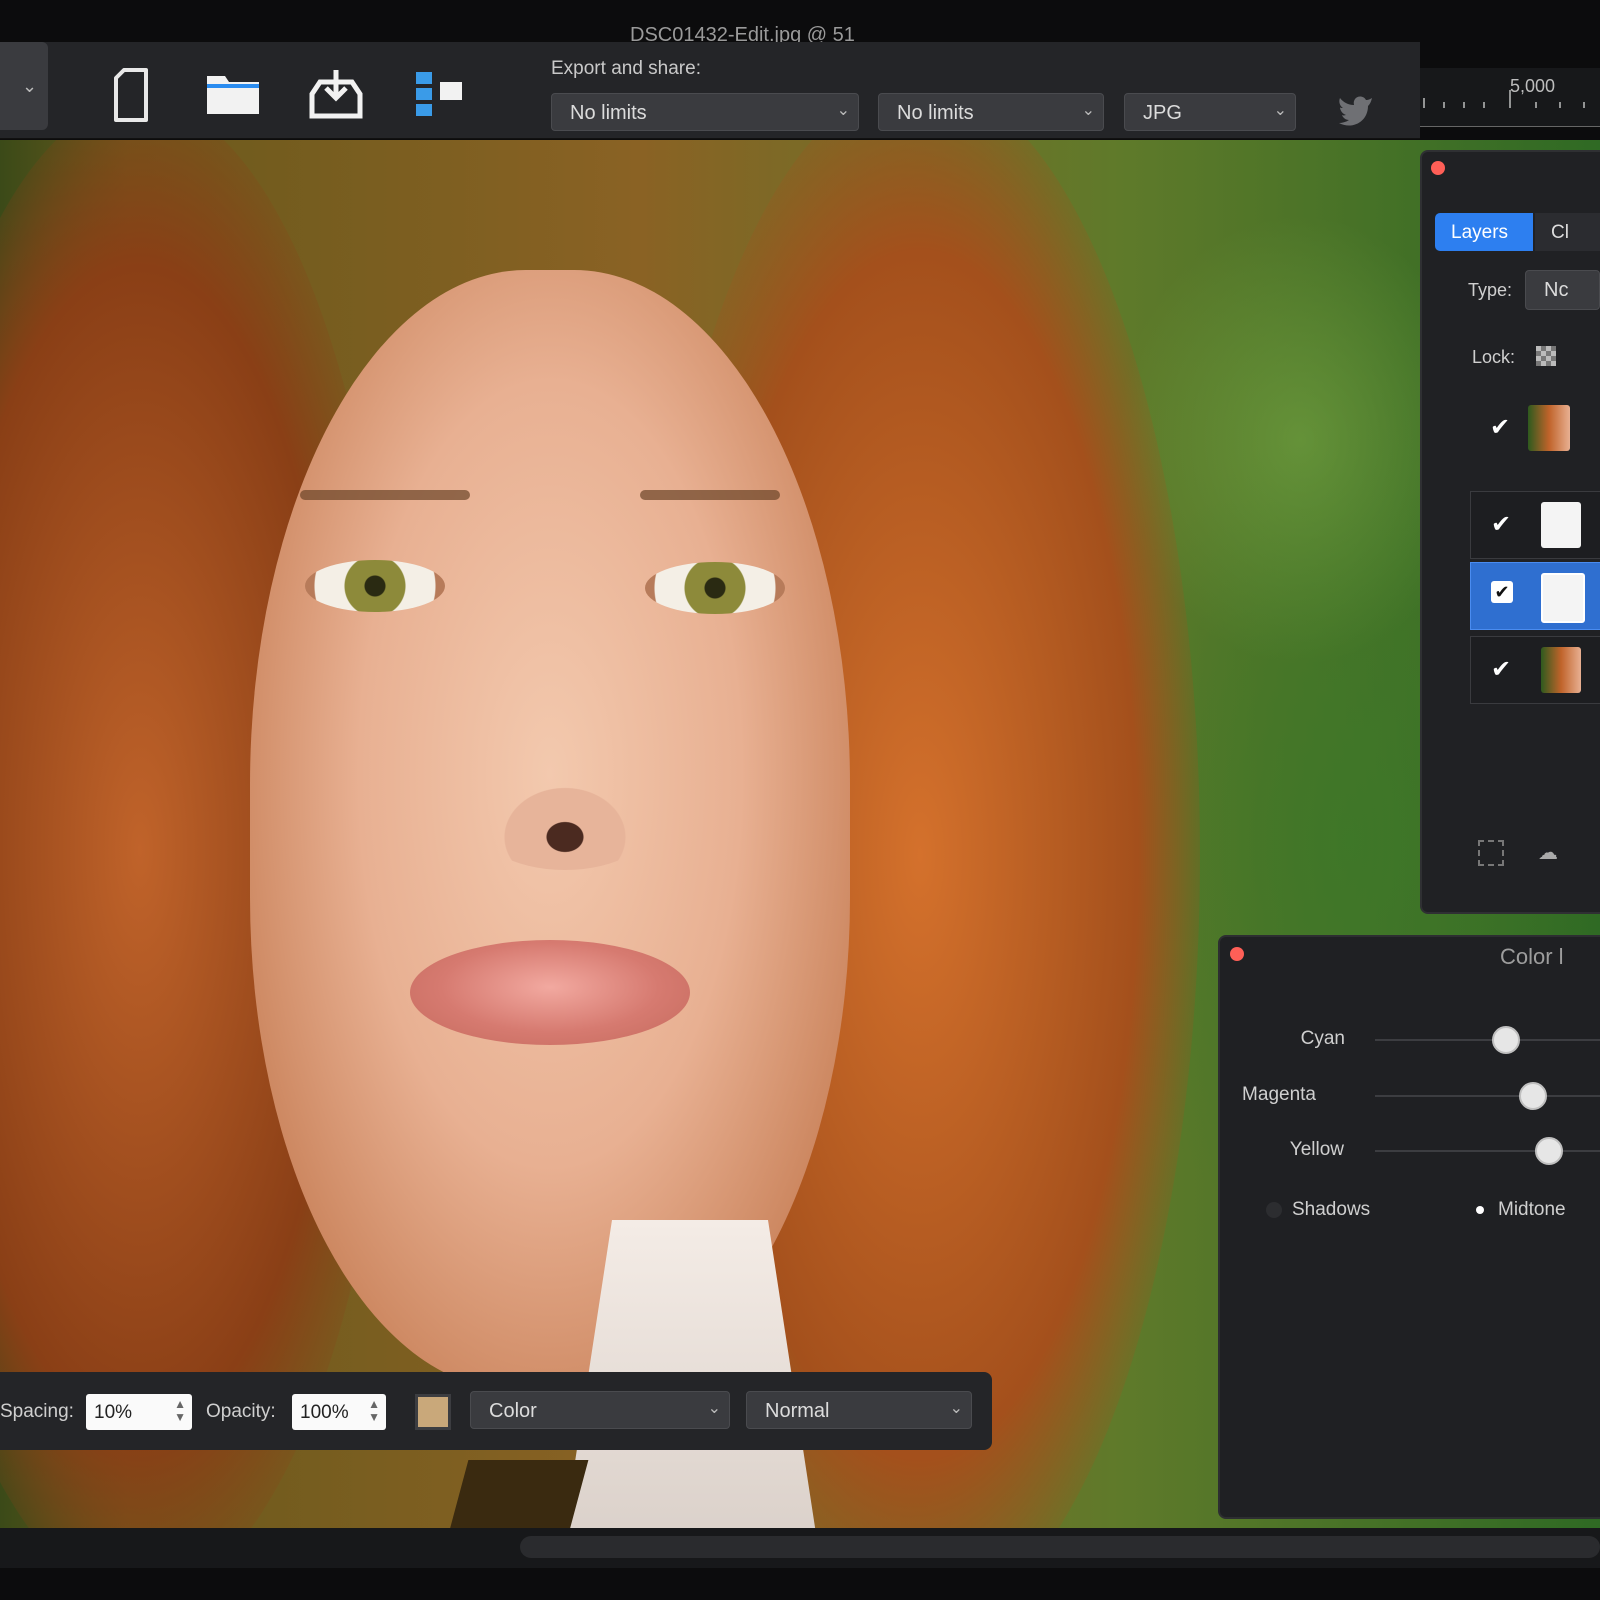 This screenshot has height=1600, width=1600. Describe the element at coordinates (1556, 290) in the screenshot. I see `layer-type-value: Nc` at that location.